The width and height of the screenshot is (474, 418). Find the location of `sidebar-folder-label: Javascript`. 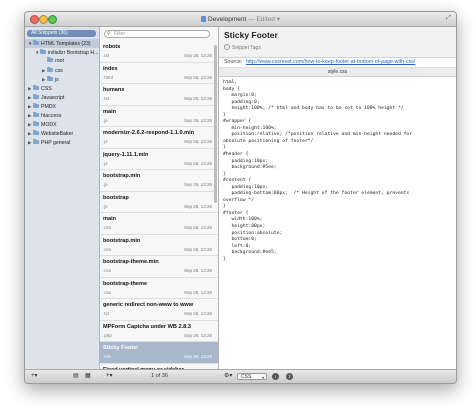

sidebar-folder-label: Javascript is located at coordinates (53, 98).